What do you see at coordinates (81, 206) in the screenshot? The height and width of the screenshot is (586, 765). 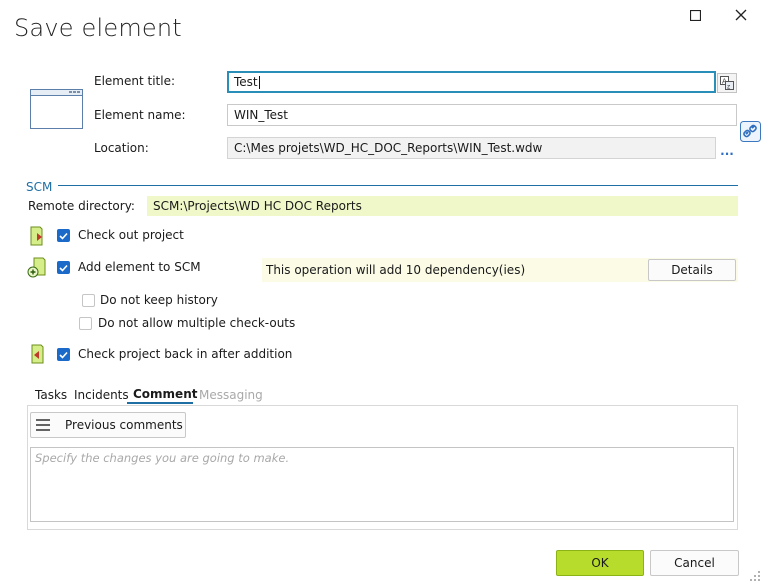 I see `remote-directory-label: Remote directory:` at bounding box center [81, 206].